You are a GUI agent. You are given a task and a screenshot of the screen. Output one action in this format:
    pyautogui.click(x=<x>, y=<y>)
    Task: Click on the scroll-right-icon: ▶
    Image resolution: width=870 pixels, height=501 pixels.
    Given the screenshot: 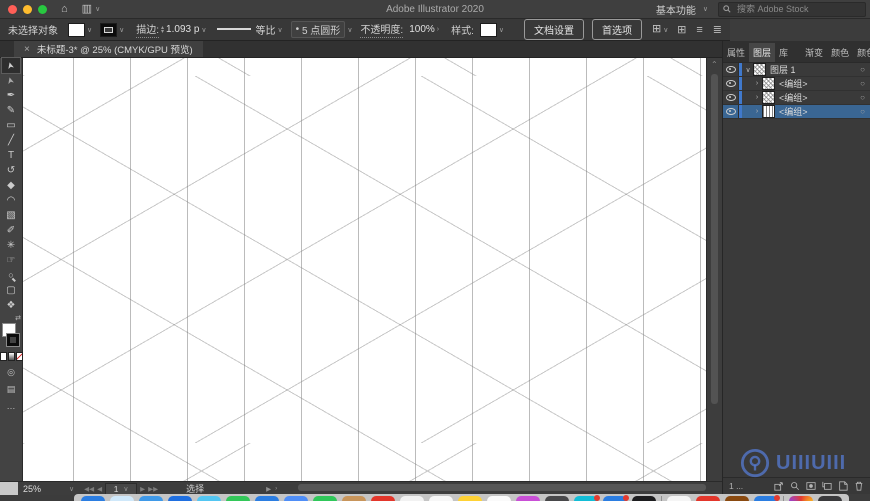 What is the action you would take?
    pyautogui.click(x=268, y=489)
    